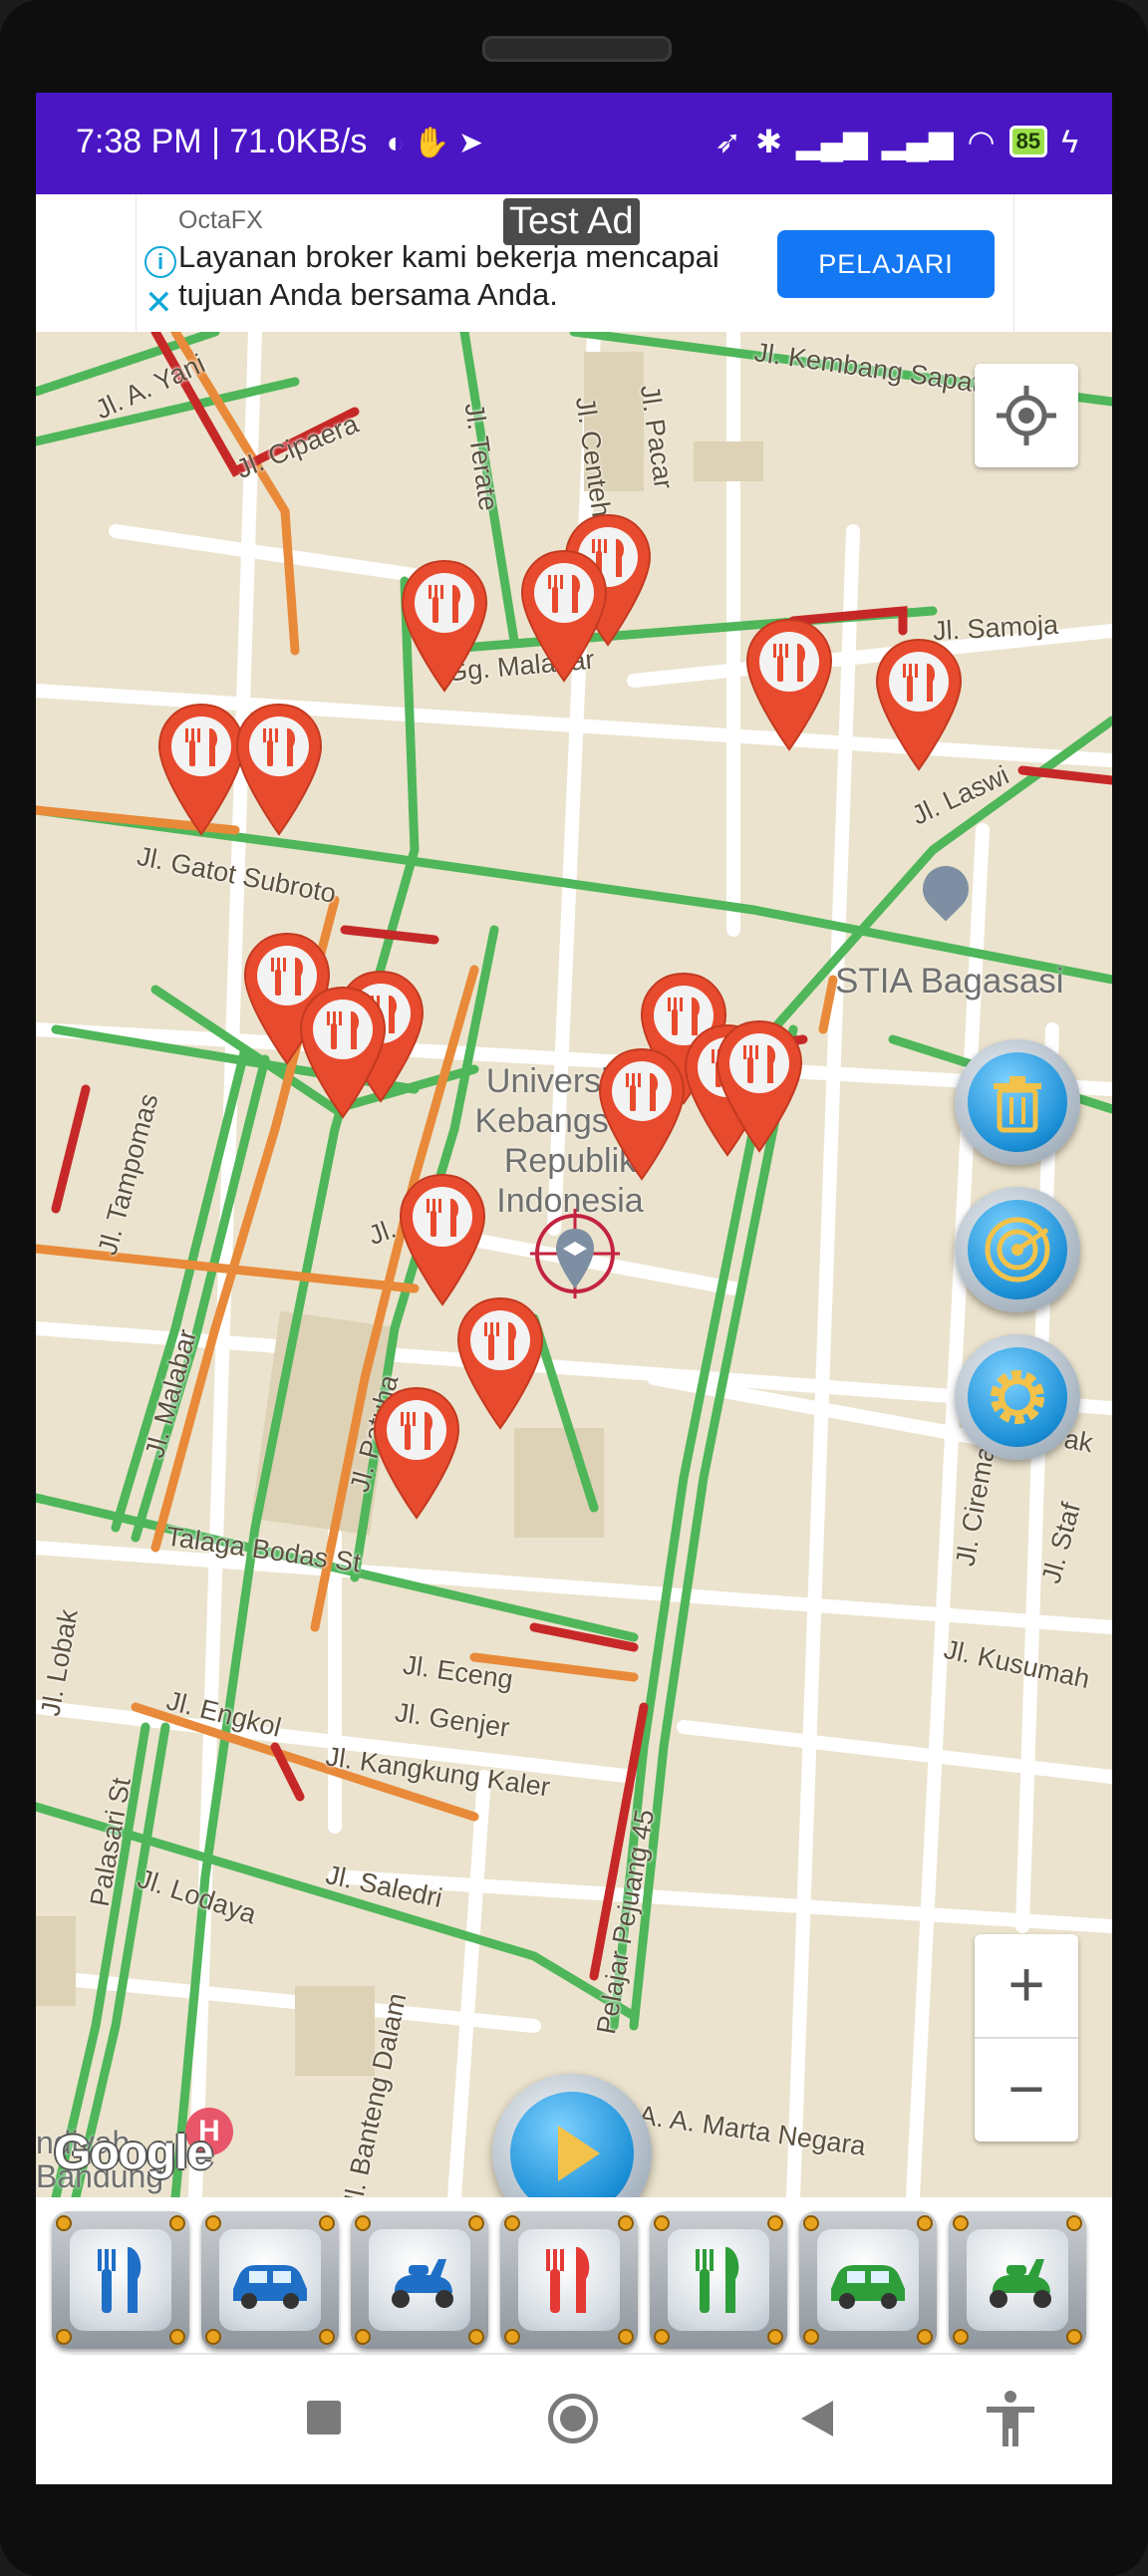 This screenshot has height=2576, width=1148. I want to click on signal-icon: ▂▄▆, so click(831, 141).